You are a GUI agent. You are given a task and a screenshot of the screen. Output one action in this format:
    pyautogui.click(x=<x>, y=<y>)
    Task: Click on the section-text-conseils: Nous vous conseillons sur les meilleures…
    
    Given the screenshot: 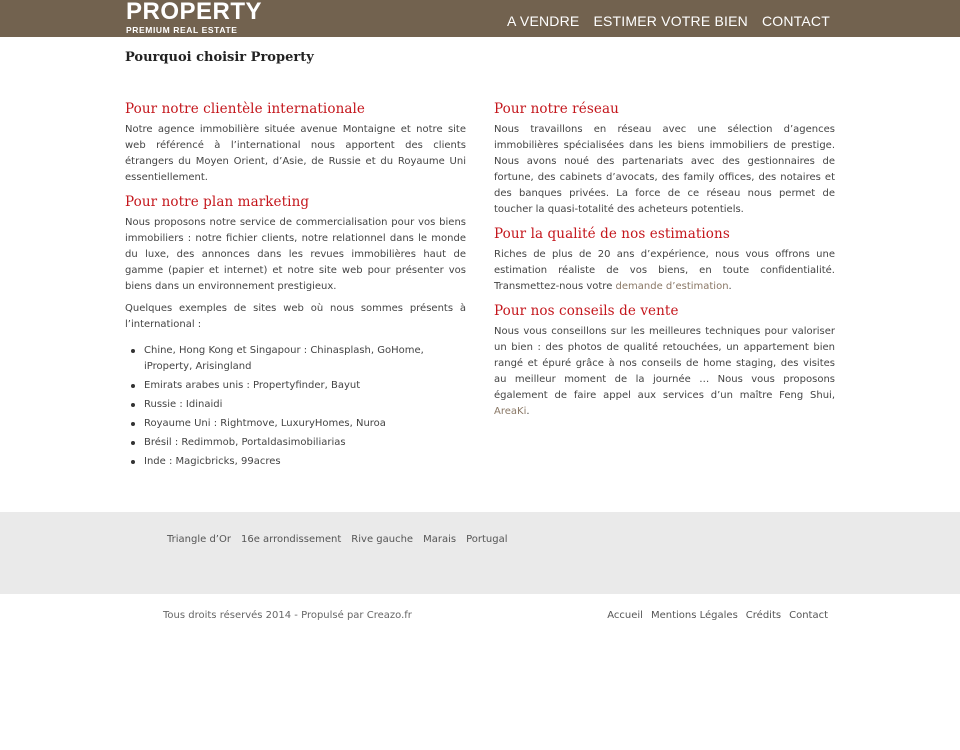 What is the action you would take?
    pyautogui.click(x=664, y=372)
    